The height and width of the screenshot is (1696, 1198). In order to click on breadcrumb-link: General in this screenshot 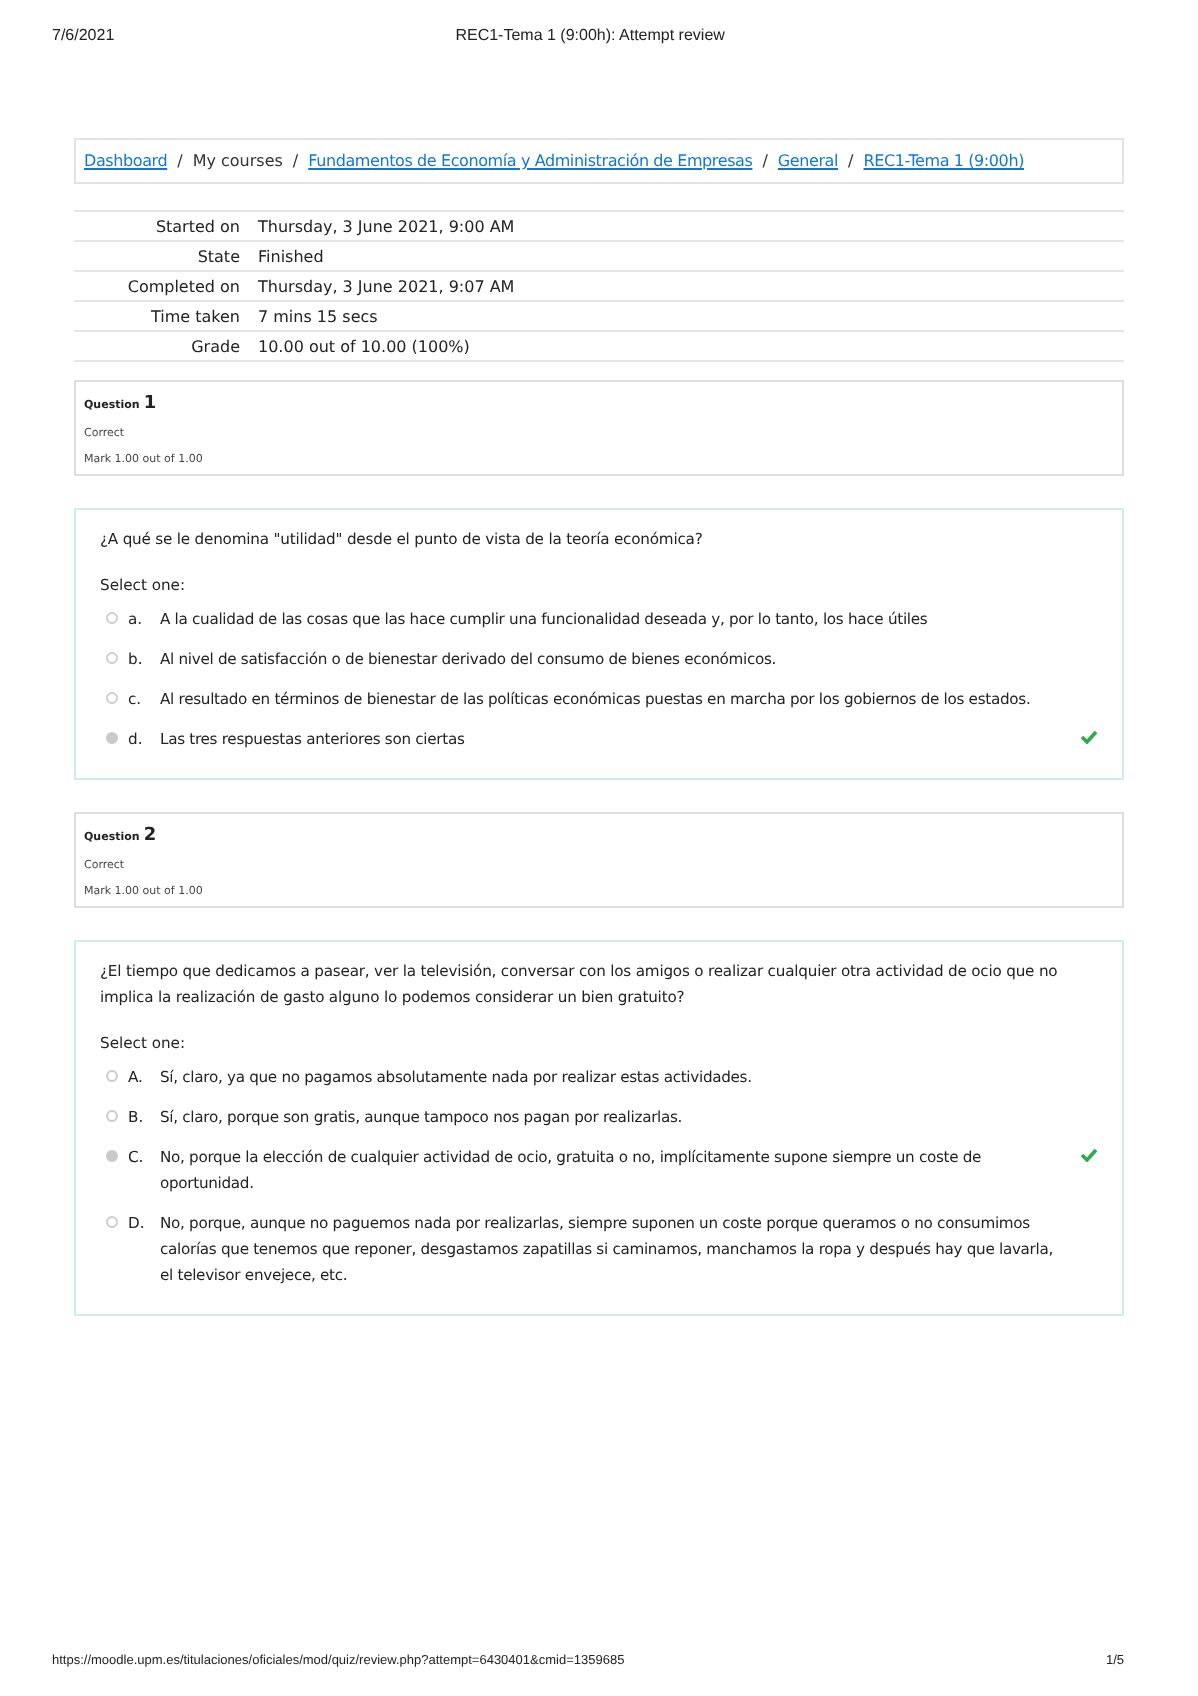, I will do `click(808, 161)`.